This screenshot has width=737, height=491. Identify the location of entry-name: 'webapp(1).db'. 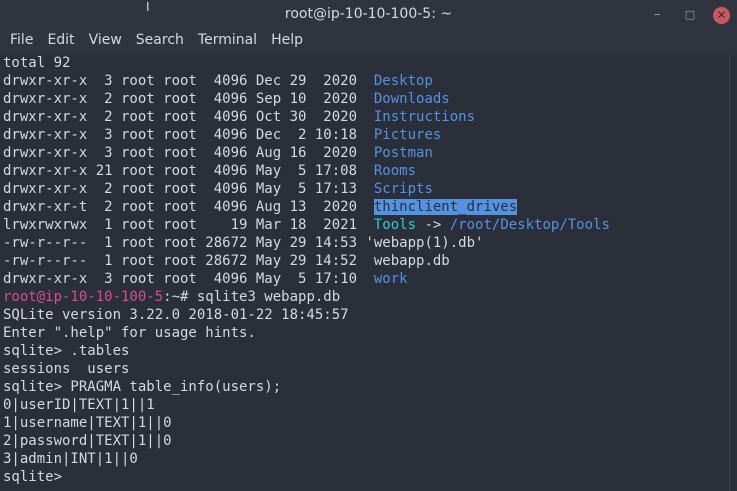
(424, 243).